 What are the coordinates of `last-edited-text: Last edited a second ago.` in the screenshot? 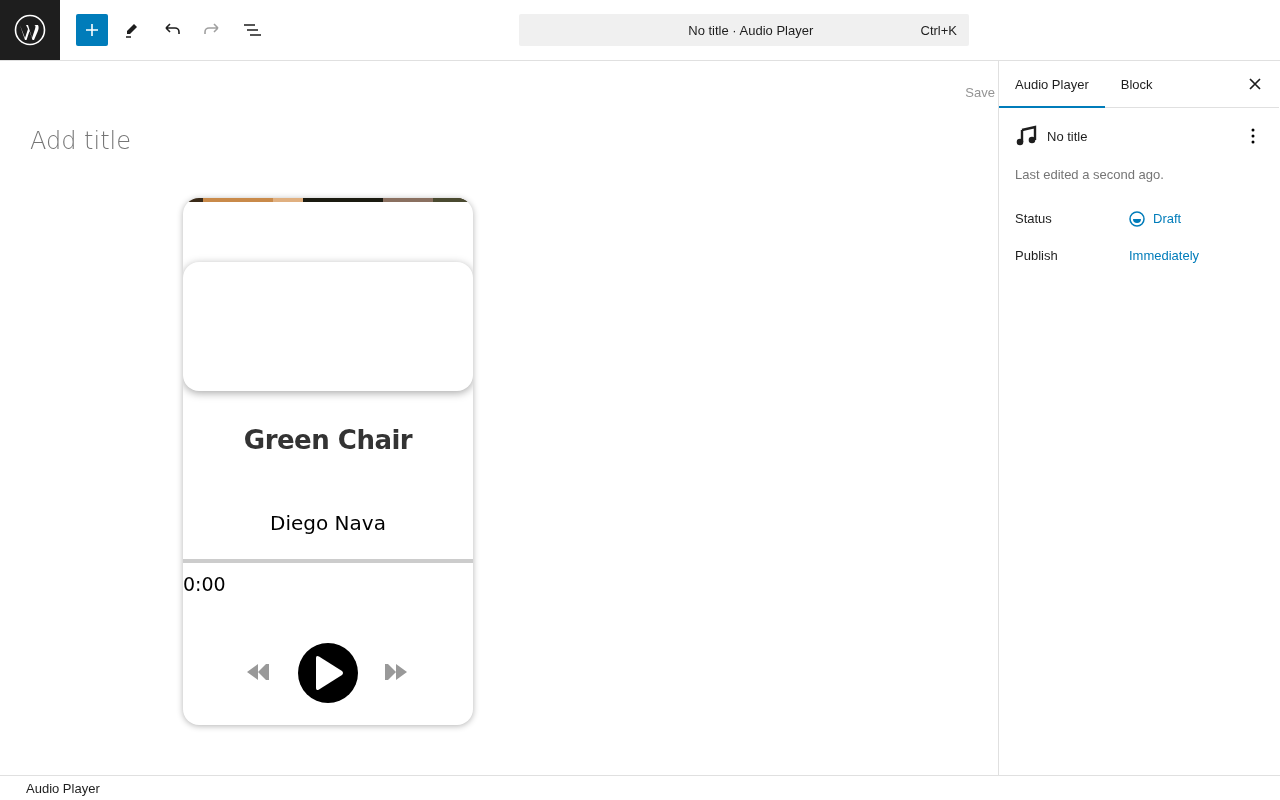 It's located at (1089, 174).